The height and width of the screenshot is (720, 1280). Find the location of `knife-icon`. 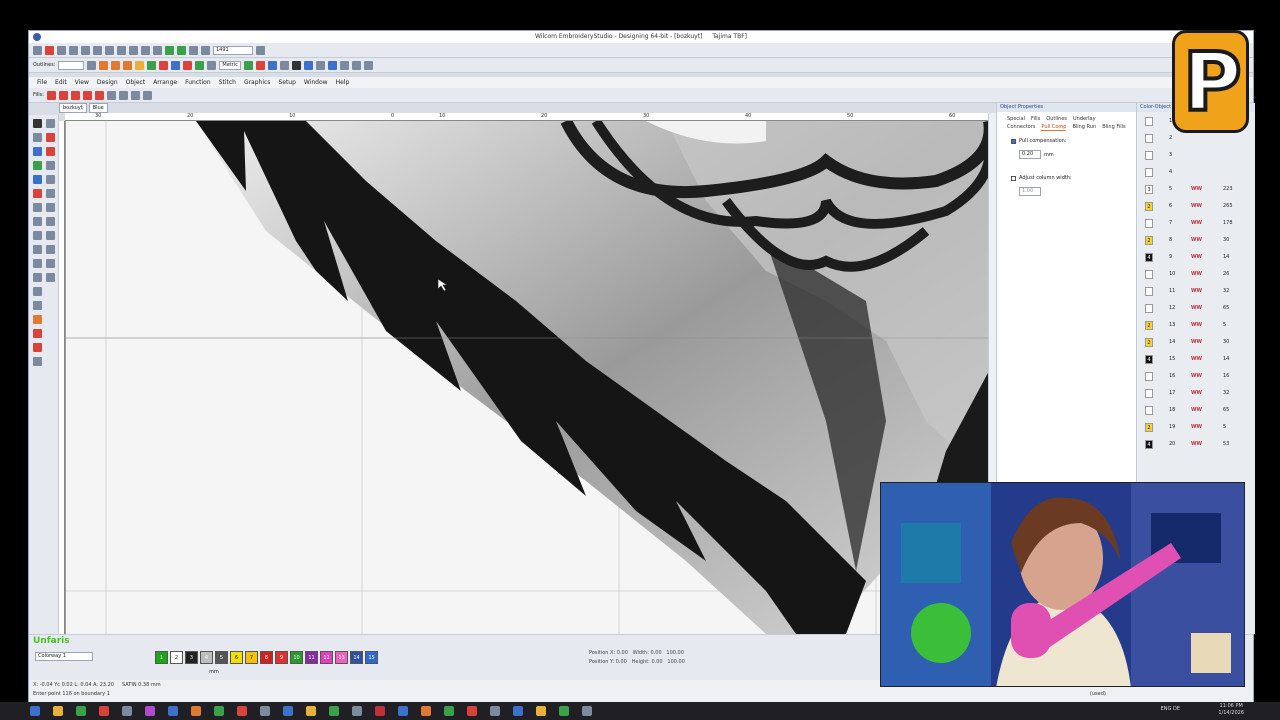

knife-icon is located at coordinates (357, 65).